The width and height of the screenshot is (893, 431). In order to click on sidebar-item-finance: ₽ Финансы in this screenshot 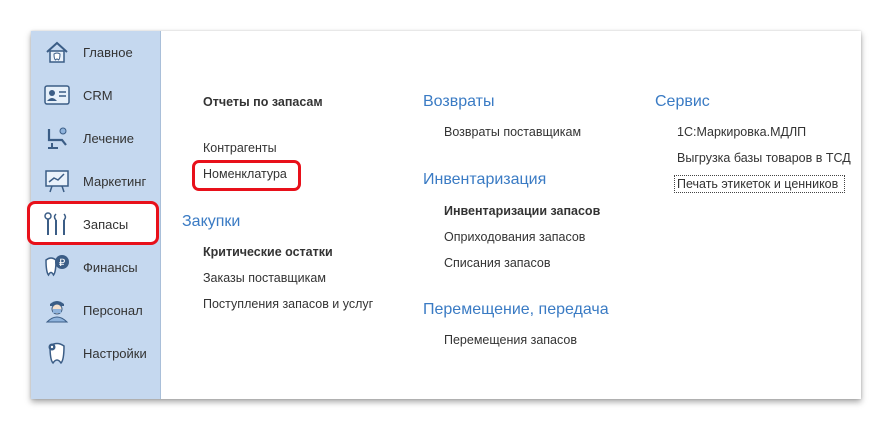, I will do `click(95, 267)`.